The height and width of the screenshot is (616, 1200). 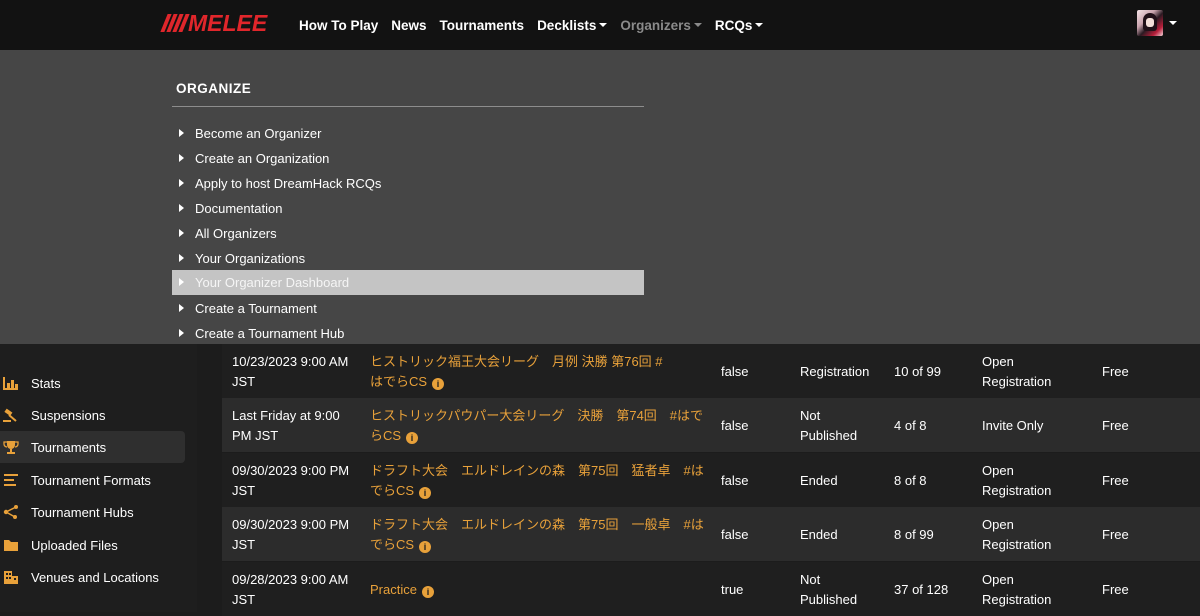 What do you see at coordinates (338, 25) in the screenshot?
I see `nav-link-how-to-play: How To Play` at bounding box center [338, 25].